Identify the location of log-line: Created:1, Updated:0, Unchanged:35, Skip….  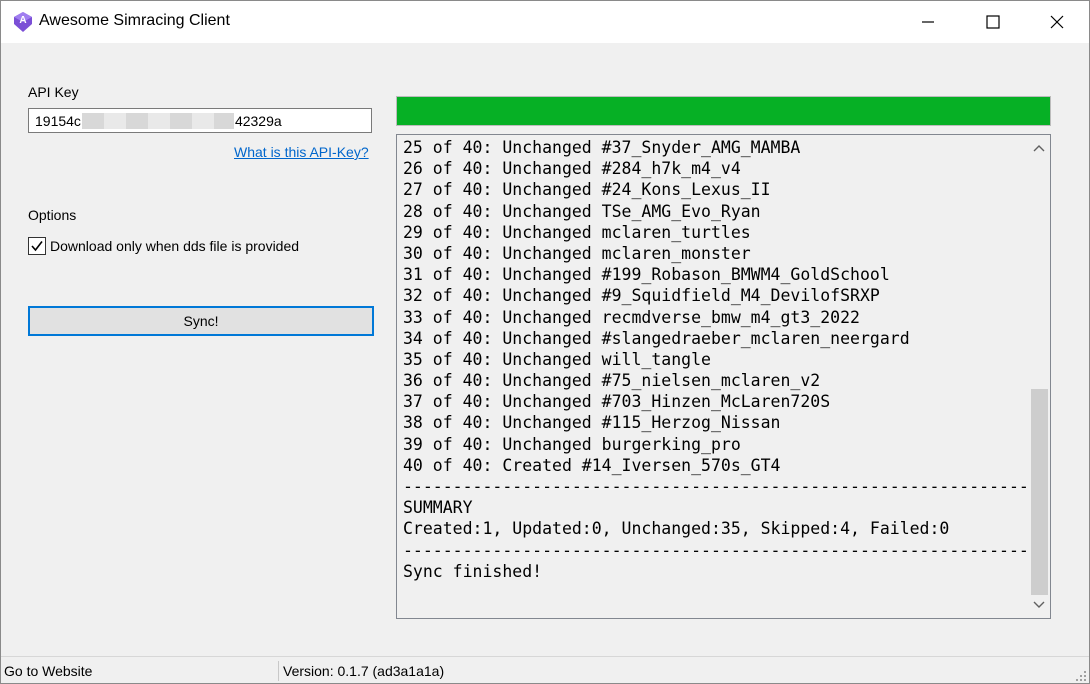
(676, 529).